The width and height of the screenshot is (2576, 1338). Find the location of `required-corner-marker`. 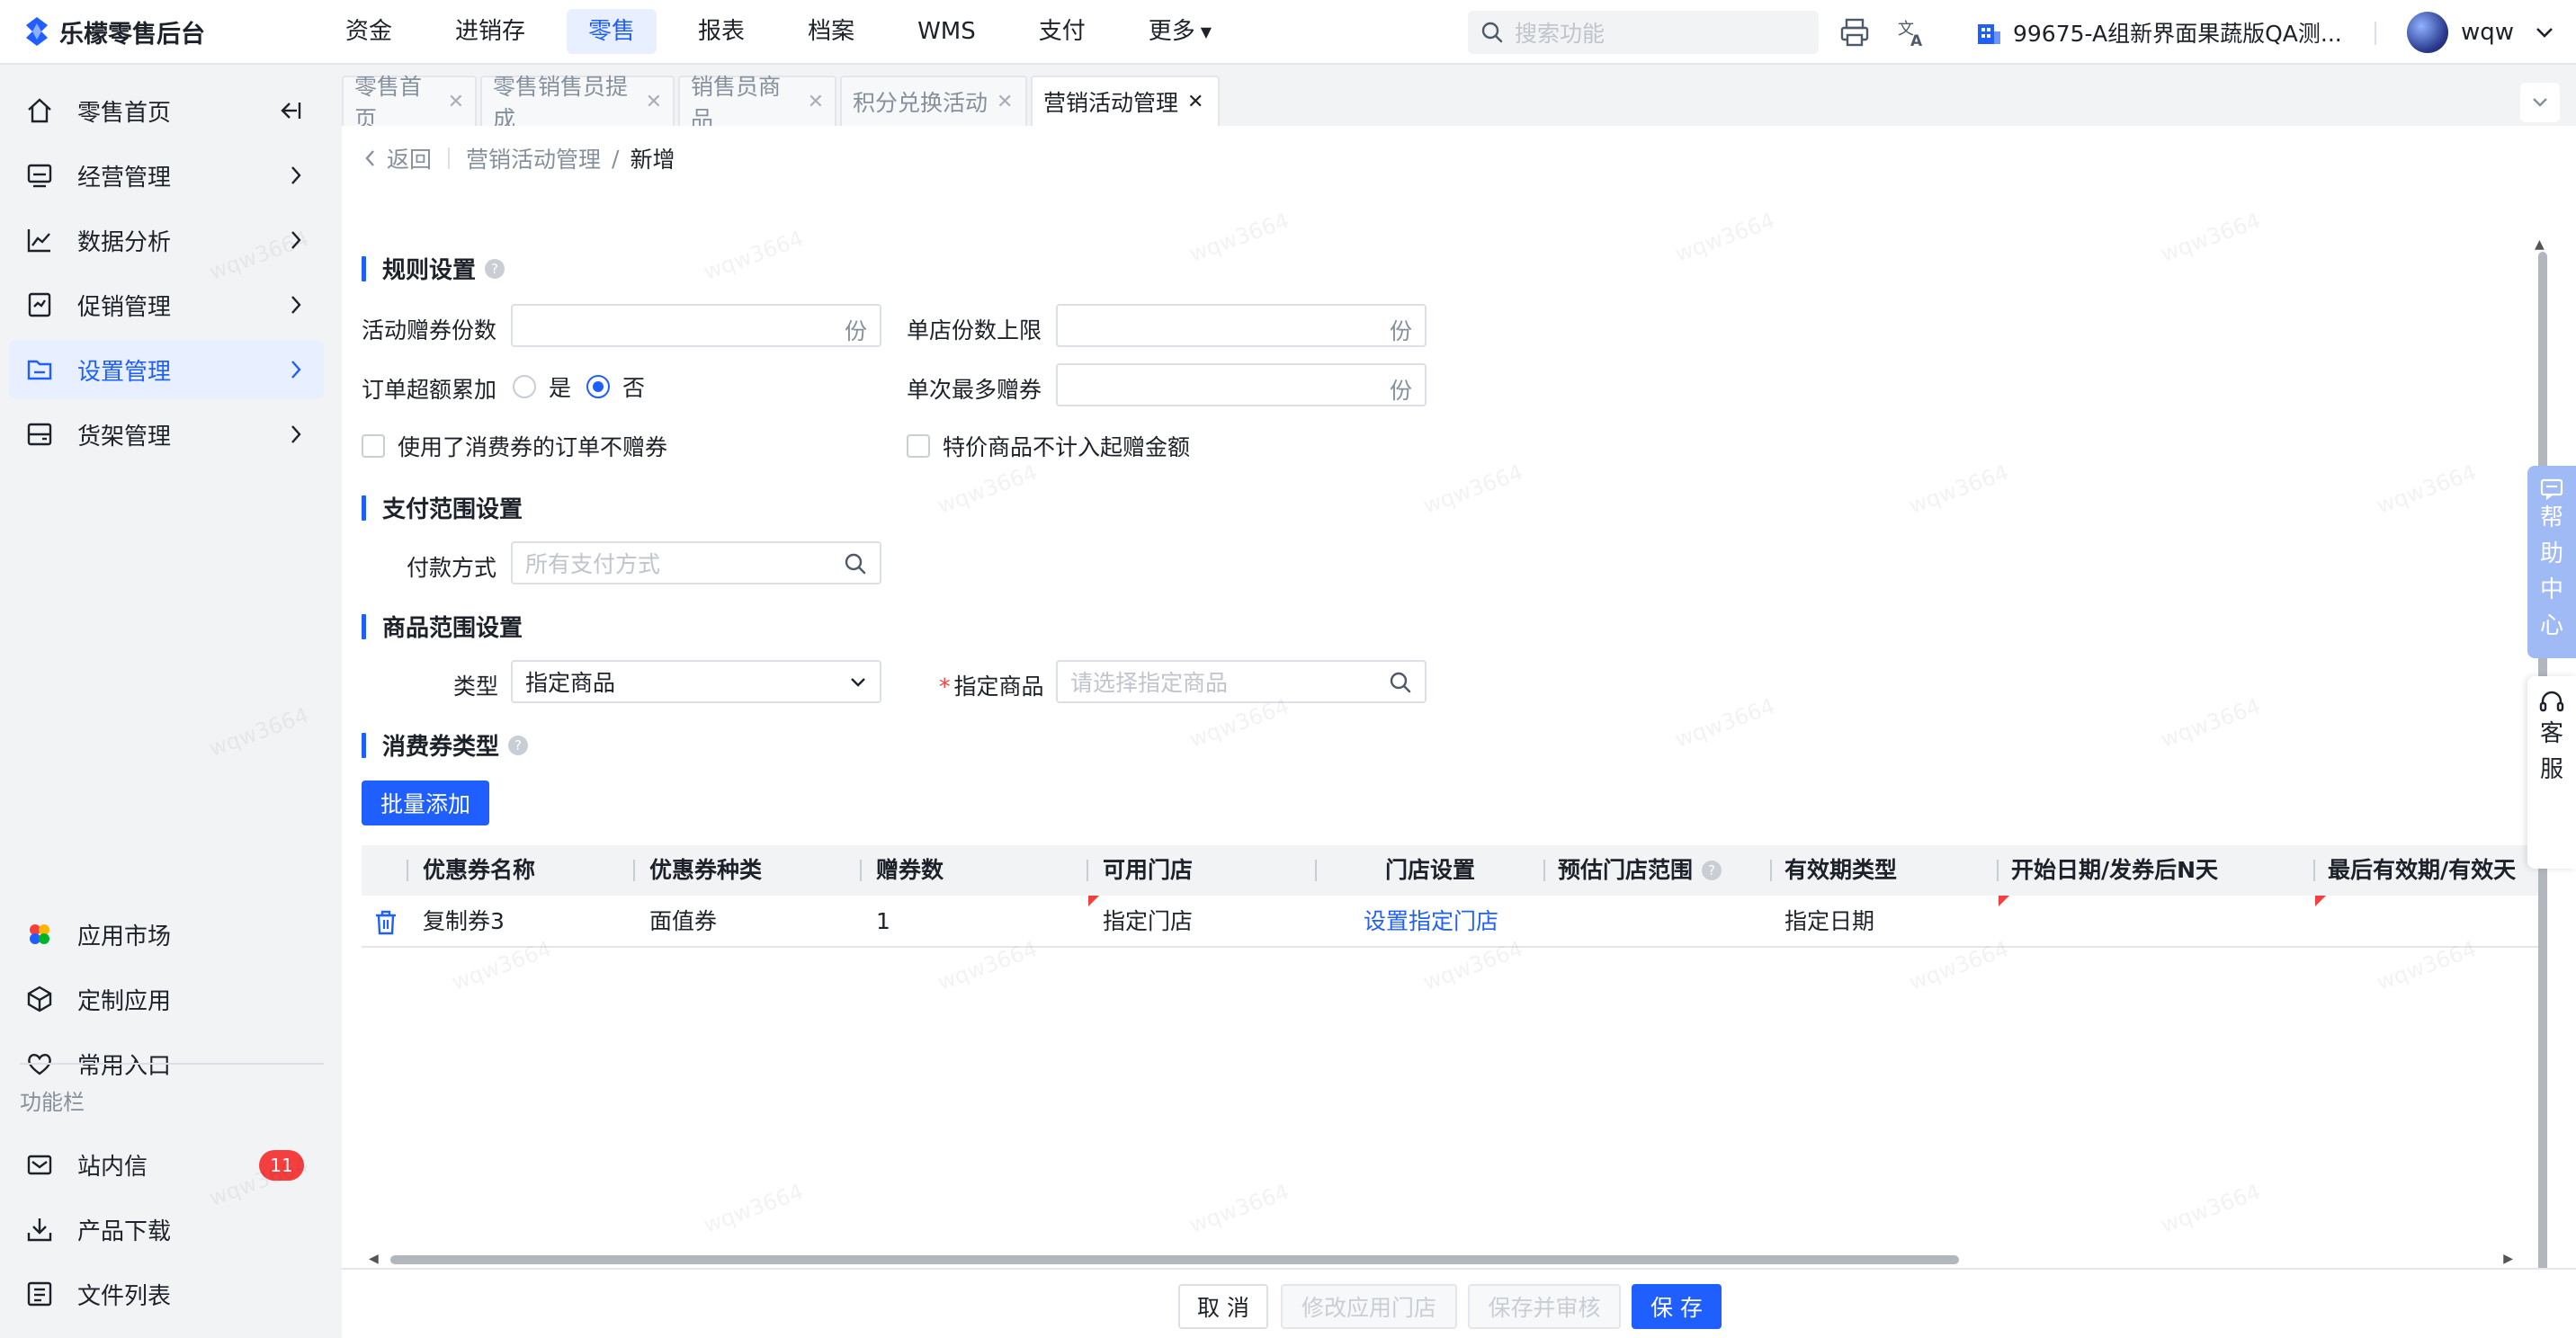

required-corner-marker is located at coordinates (1093, 901).